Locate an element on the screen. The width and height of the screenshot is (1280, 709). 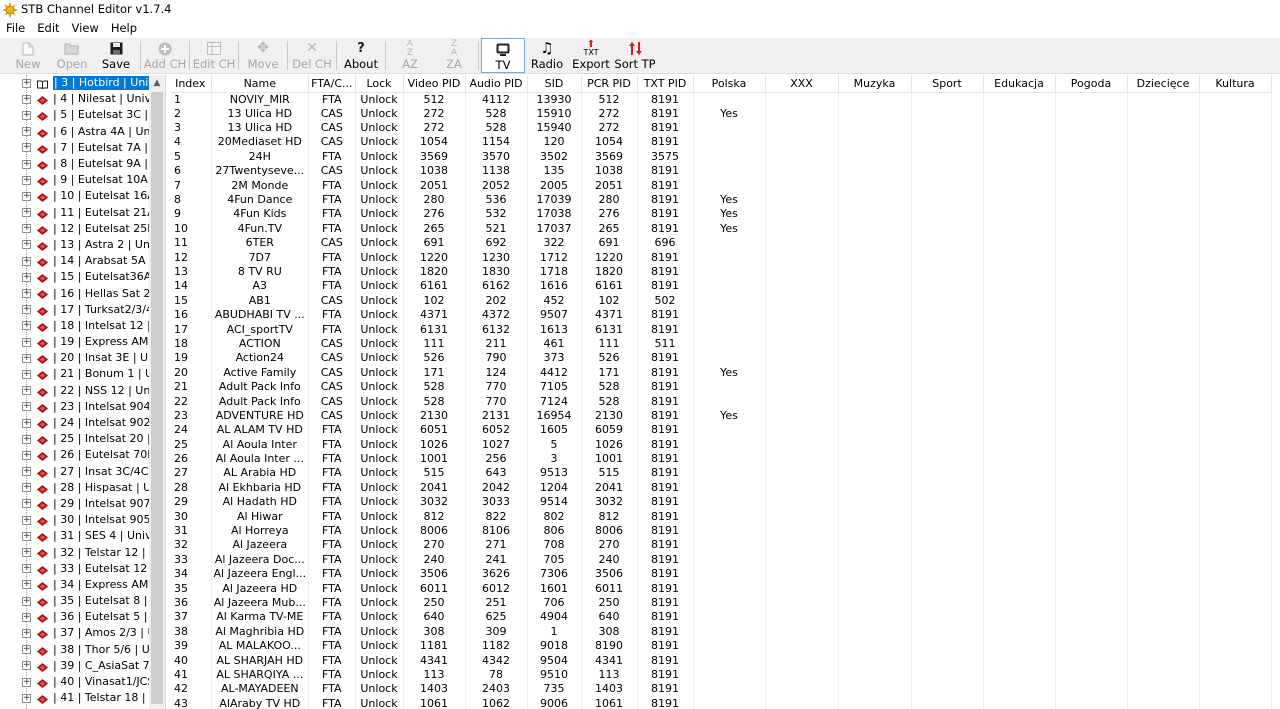
table-row: 30 Al Hiwar FTA Unlock 812 822 802 812 8191 is located at coordinates (721, 516).